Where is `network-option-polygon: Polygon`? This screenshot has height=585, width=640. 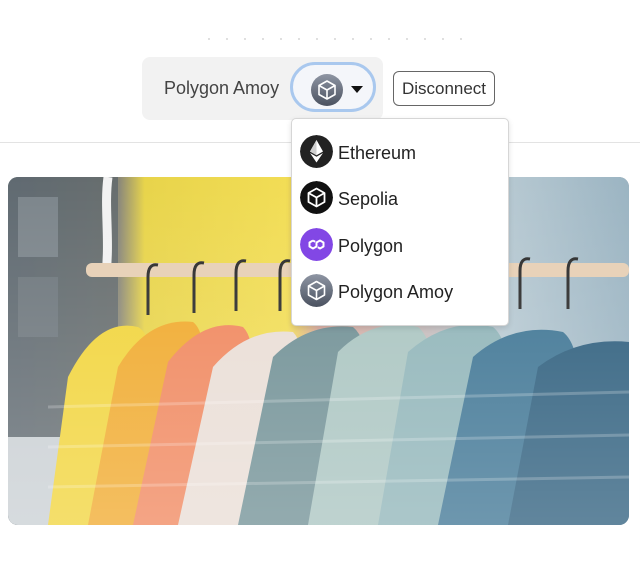 network-option-polygon: Polygon is located at coordinates (400, 246).